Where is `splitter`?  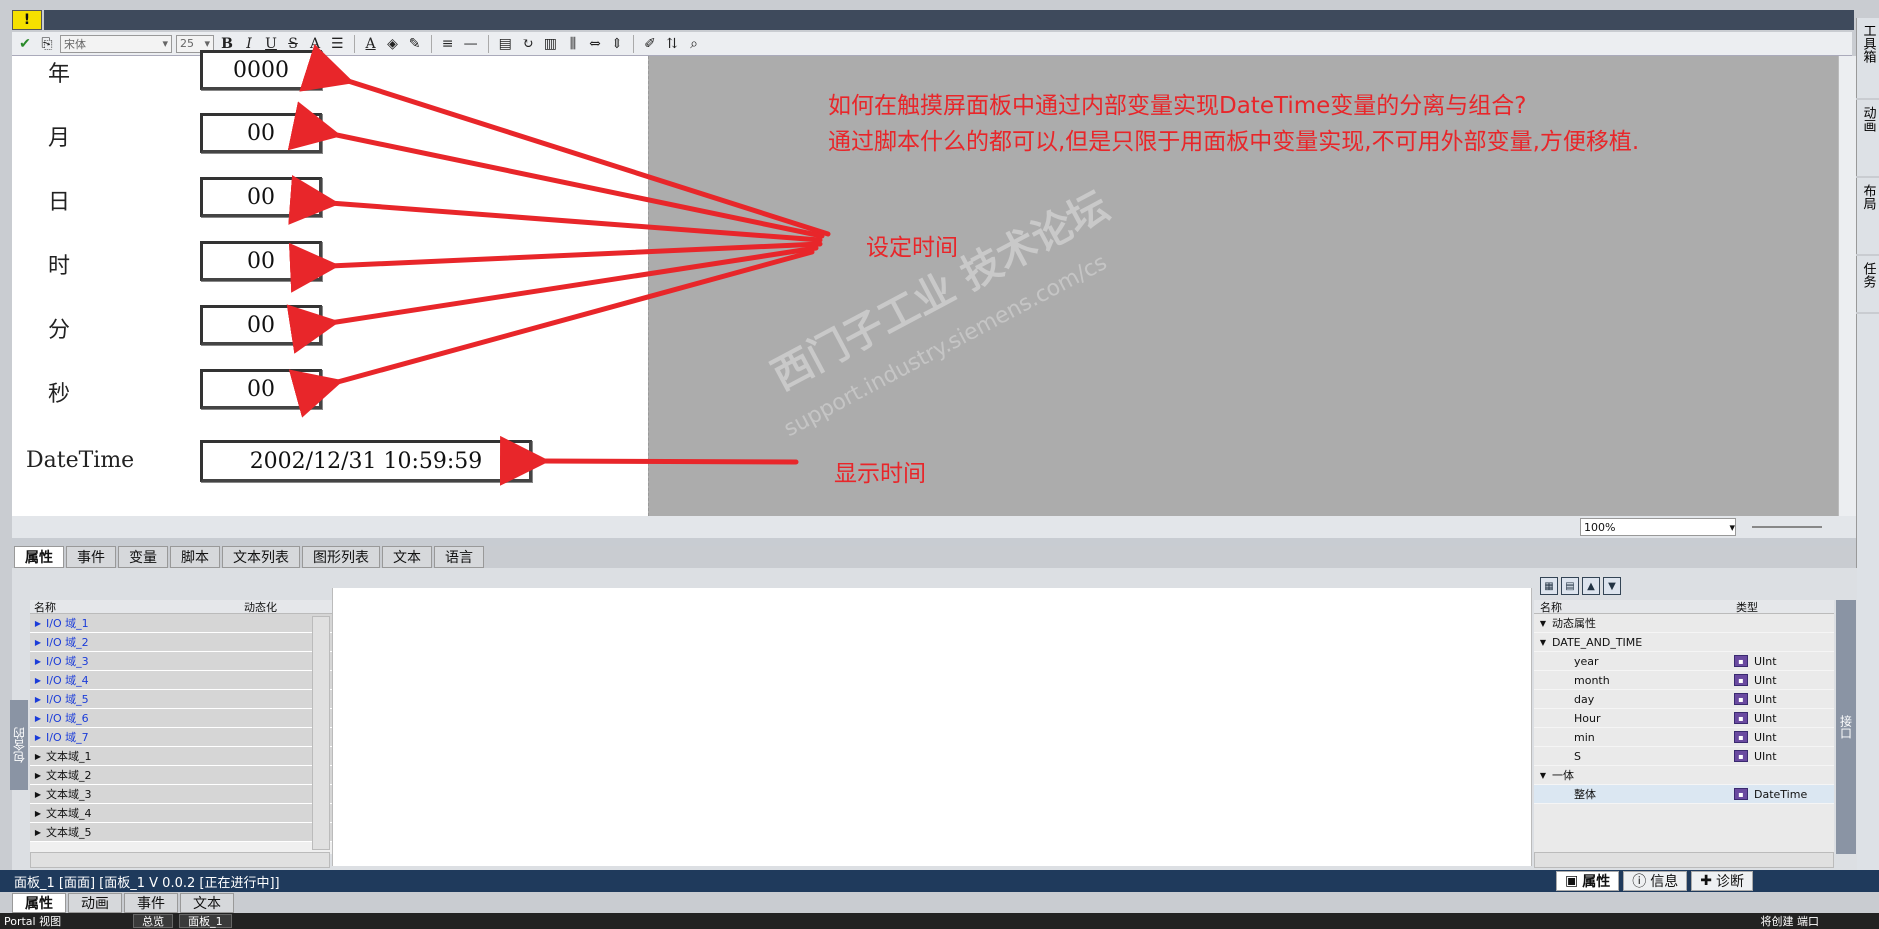
splitter is located at coordinates (934, 542).